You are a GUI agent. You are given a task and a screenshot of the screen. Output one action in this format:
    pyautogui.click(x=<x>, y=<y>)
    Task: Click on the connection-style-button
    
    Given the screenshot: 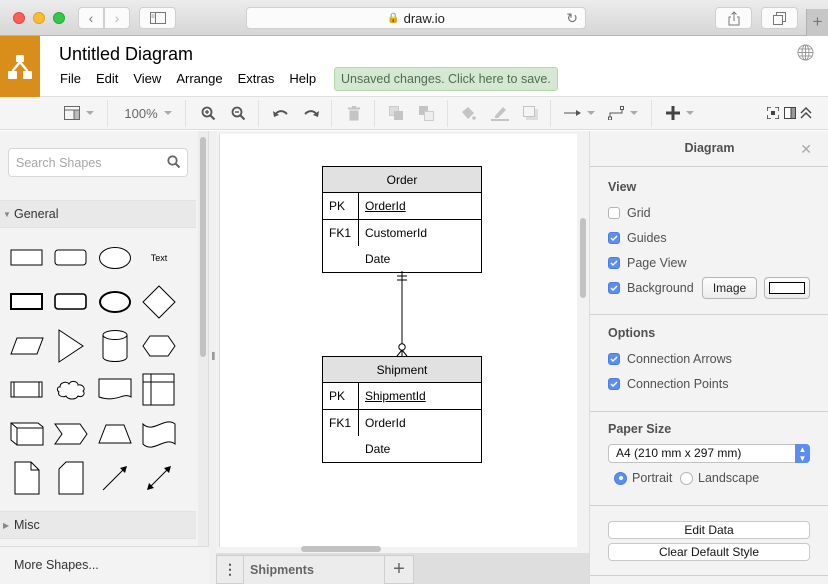 What is the action you would take?
    pyautogui.click(x=579, y=113)
    